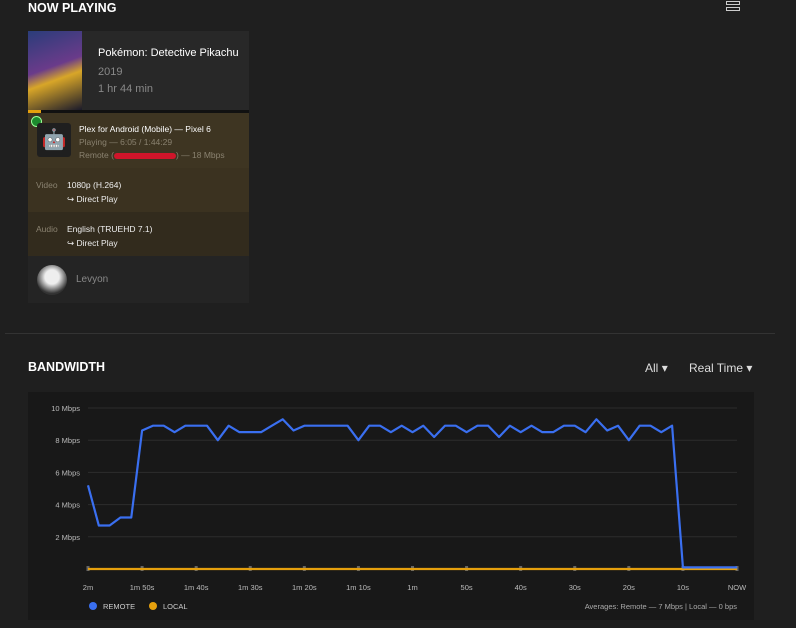 The height and width of the screenshot is (628, 796). Describe the element at coordinates (52, 280) in the screenshot. I see `user-avatar` at that location.